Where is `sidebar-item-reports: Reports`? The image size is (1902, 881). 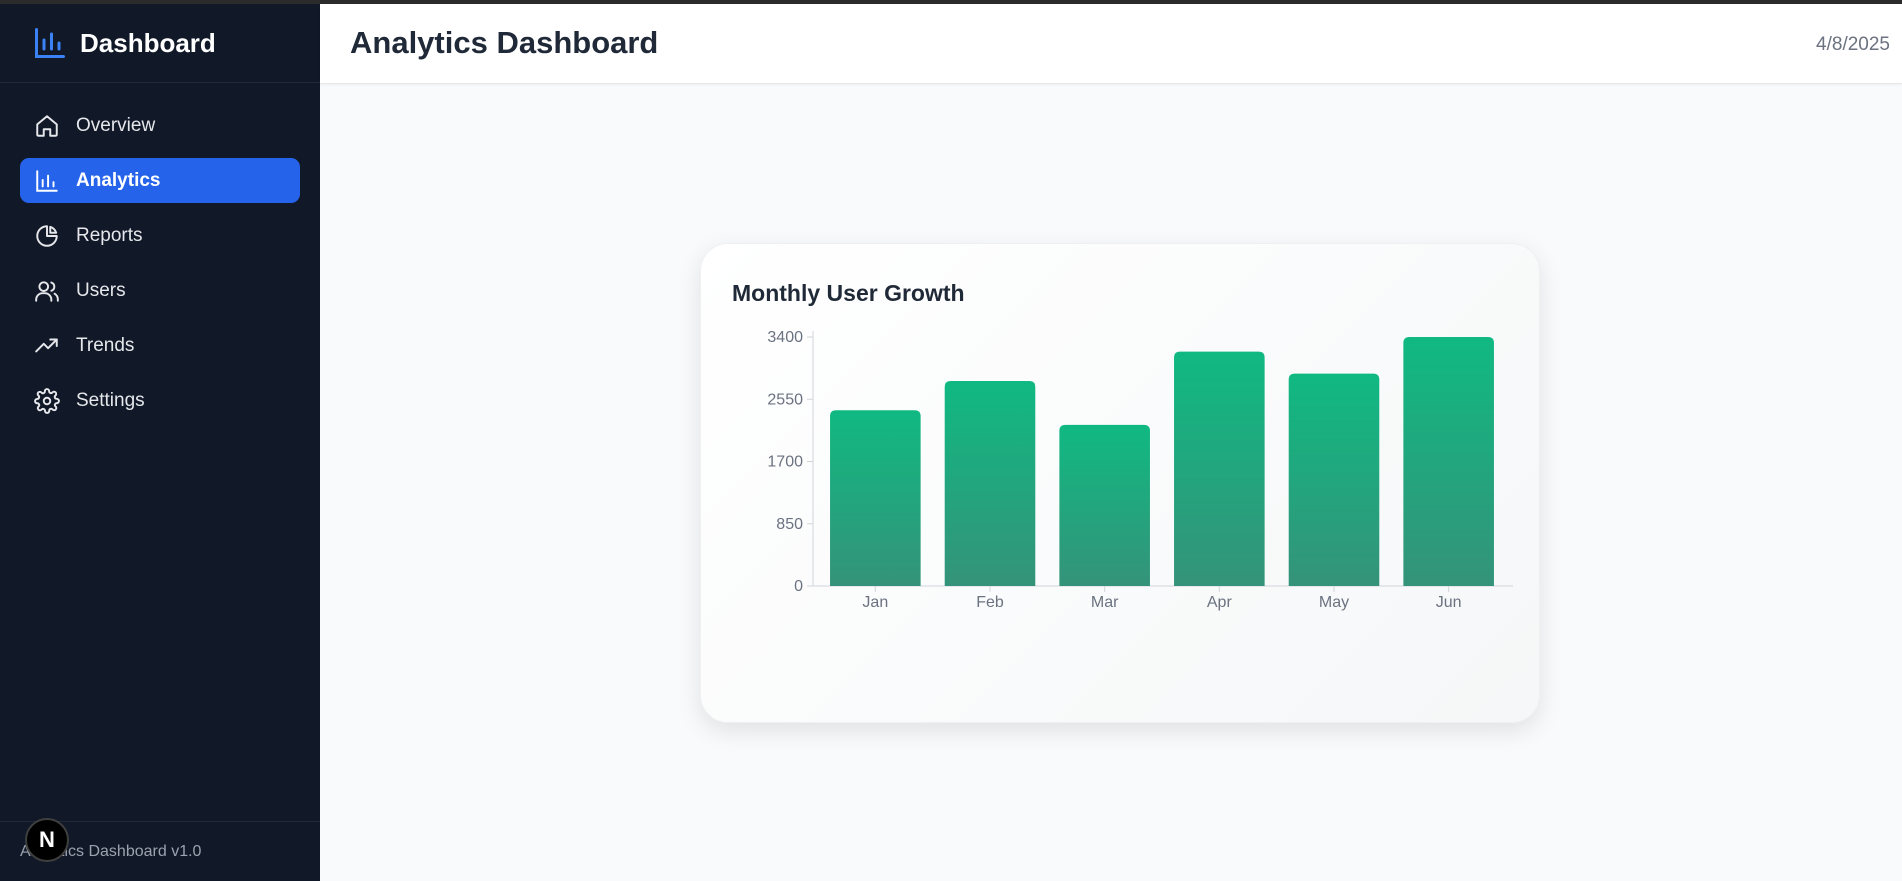
sidebar-item-reports: Reports is located at coordinates (160, 235).